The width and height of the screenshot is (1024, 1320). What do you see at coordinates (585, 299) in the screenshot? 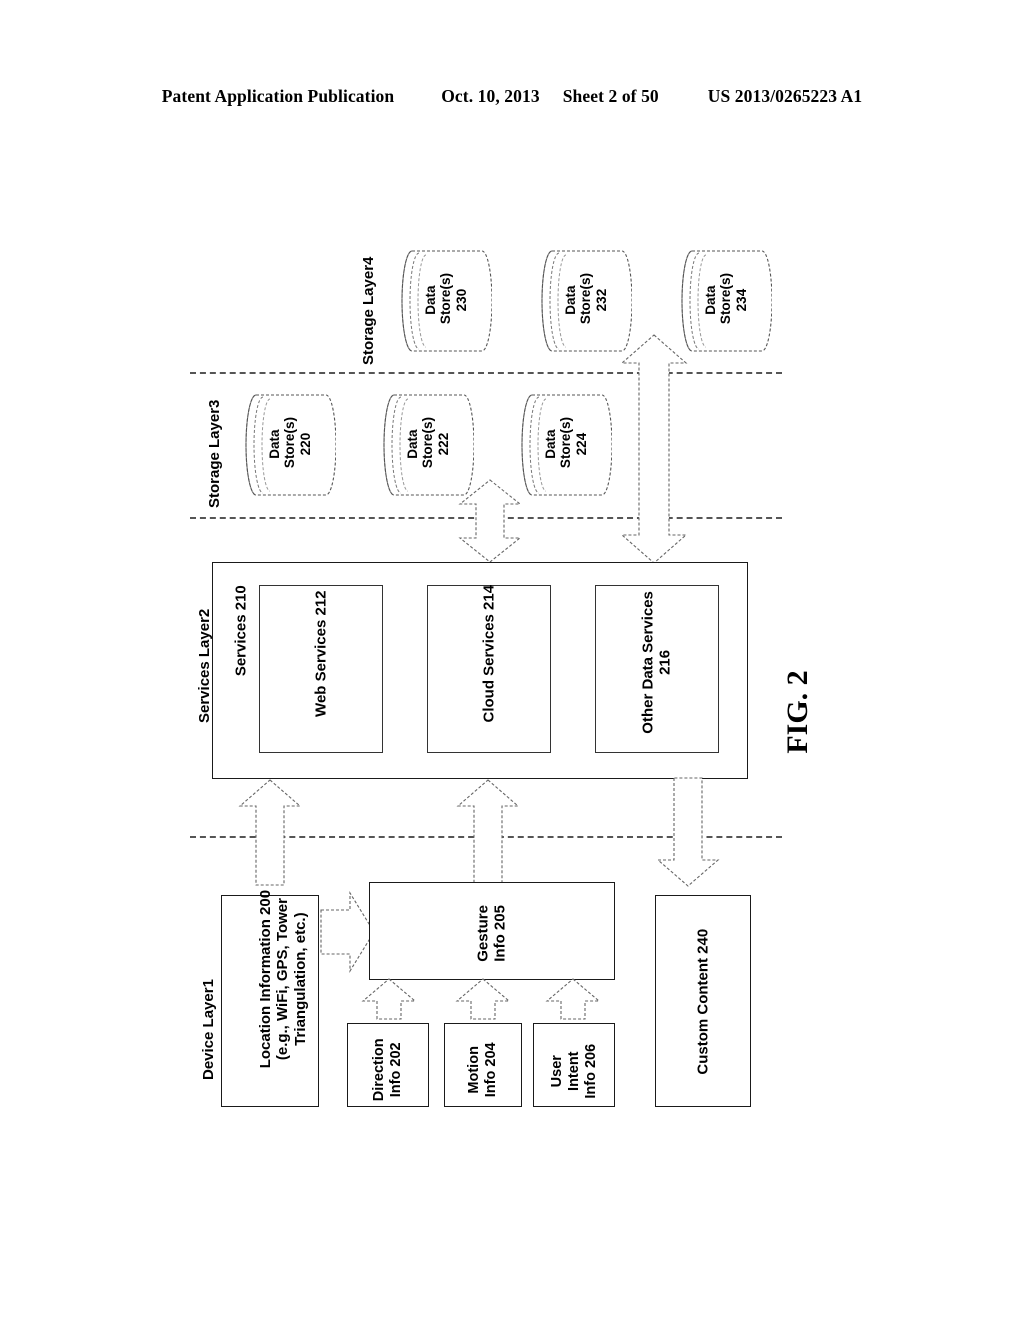
I see `data-store-232-label: Data Store(s) 232` at bounding box center [585, 299].